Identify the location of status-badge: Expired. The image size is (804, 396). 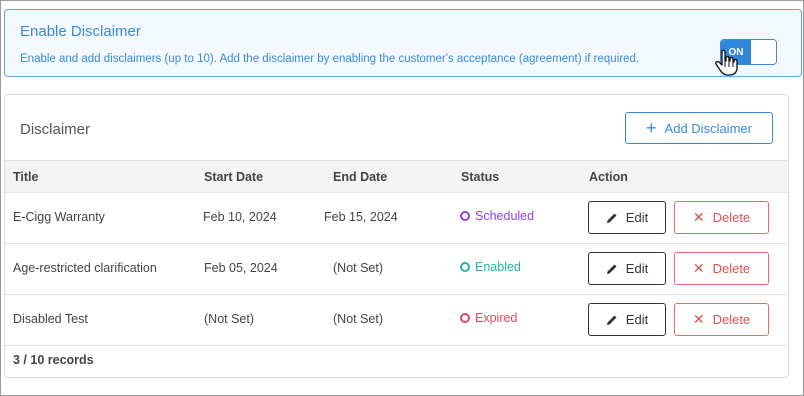
(488, 318).